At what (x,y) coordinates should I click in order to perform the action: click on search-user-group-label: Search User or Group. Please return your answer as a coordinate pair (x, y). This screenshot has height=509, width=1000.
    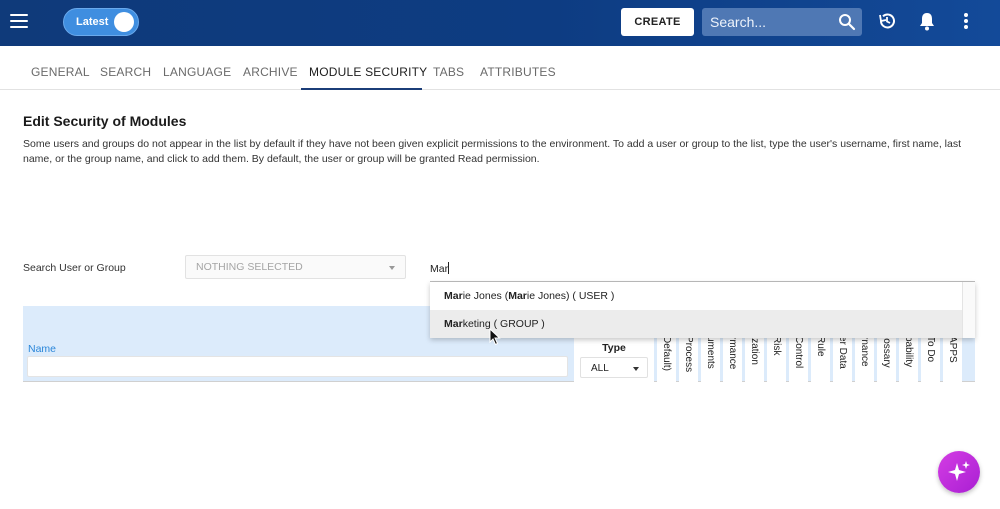
    Looking at the image, I should click on (74, 268).